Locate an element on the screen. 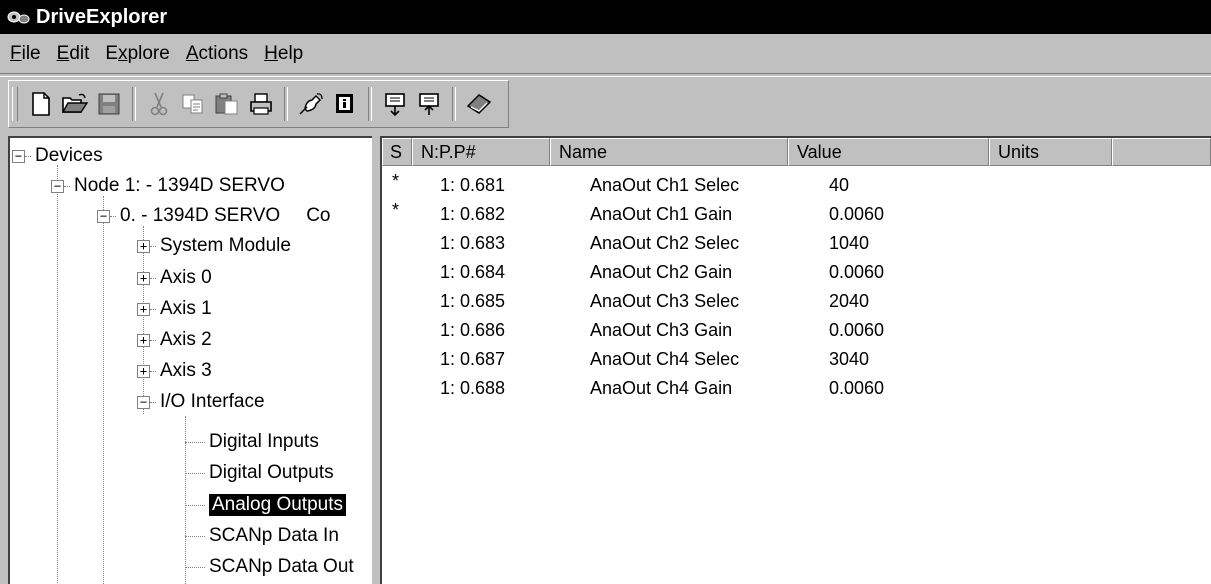 Image resolution: width=1211 pixels, height=584 pixels. connect-icon is located at coordinates (311, 104).